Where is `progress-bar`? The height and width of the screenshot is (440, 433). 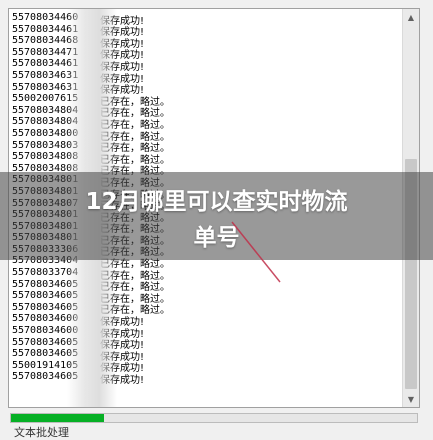
progress-bar is located at coordinates (214, 418).